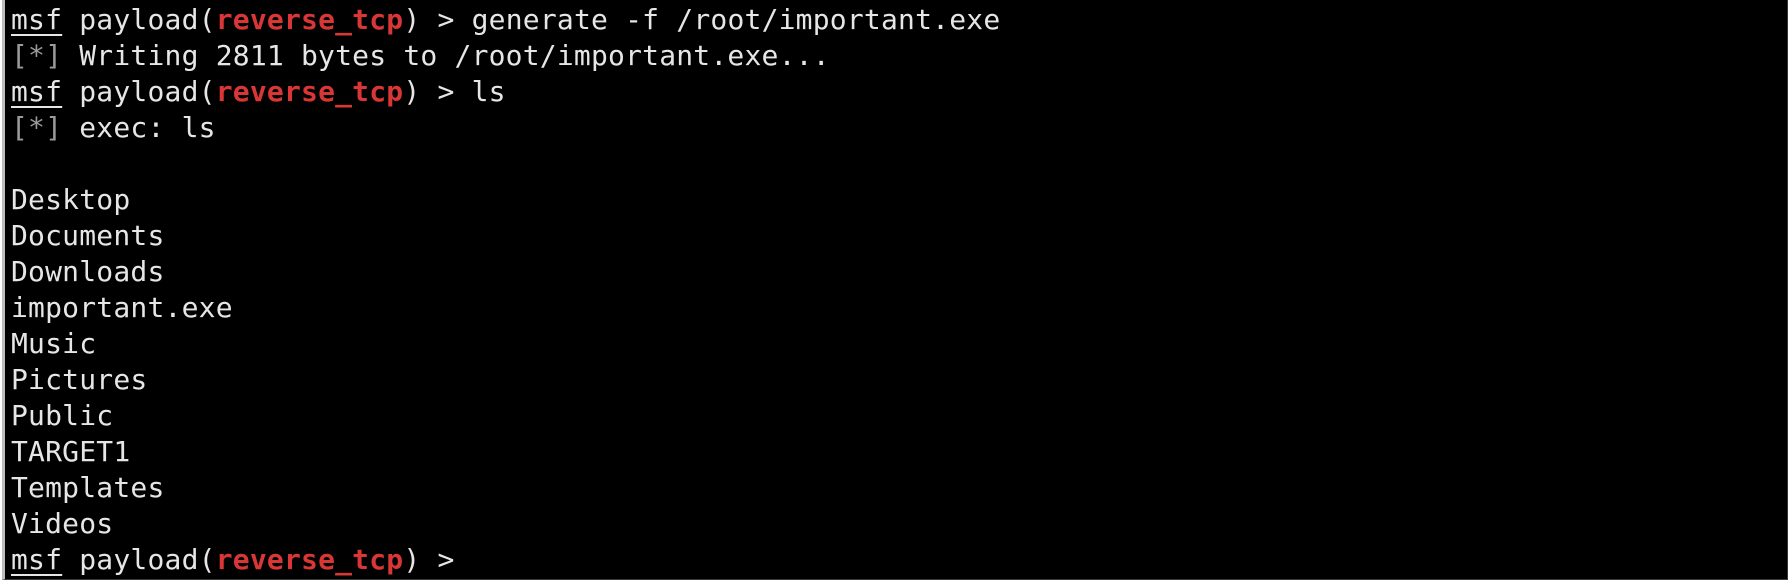 Image resolution: width=1792 pixels, height=584 pixels. I want to click on terminal-prompt-line: msf payload(reverse_tcp) > ls, so click(899, 92).